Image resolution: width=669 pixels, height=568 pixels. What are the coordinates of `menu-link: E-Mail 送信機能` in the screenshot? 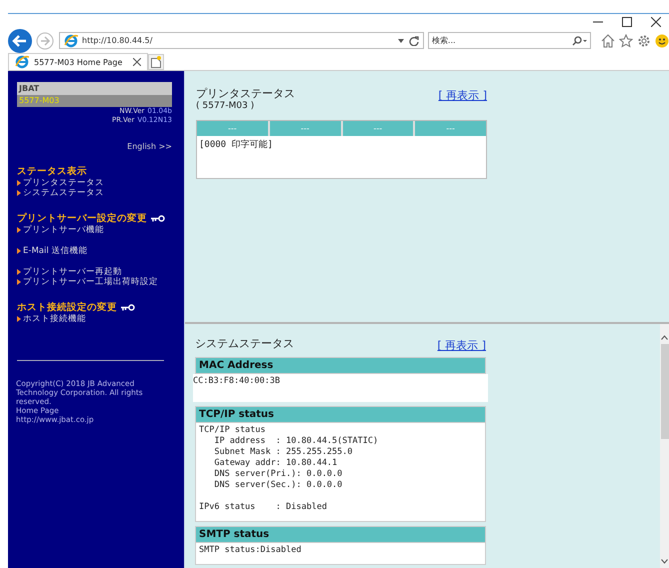 It's located at (52, 251).